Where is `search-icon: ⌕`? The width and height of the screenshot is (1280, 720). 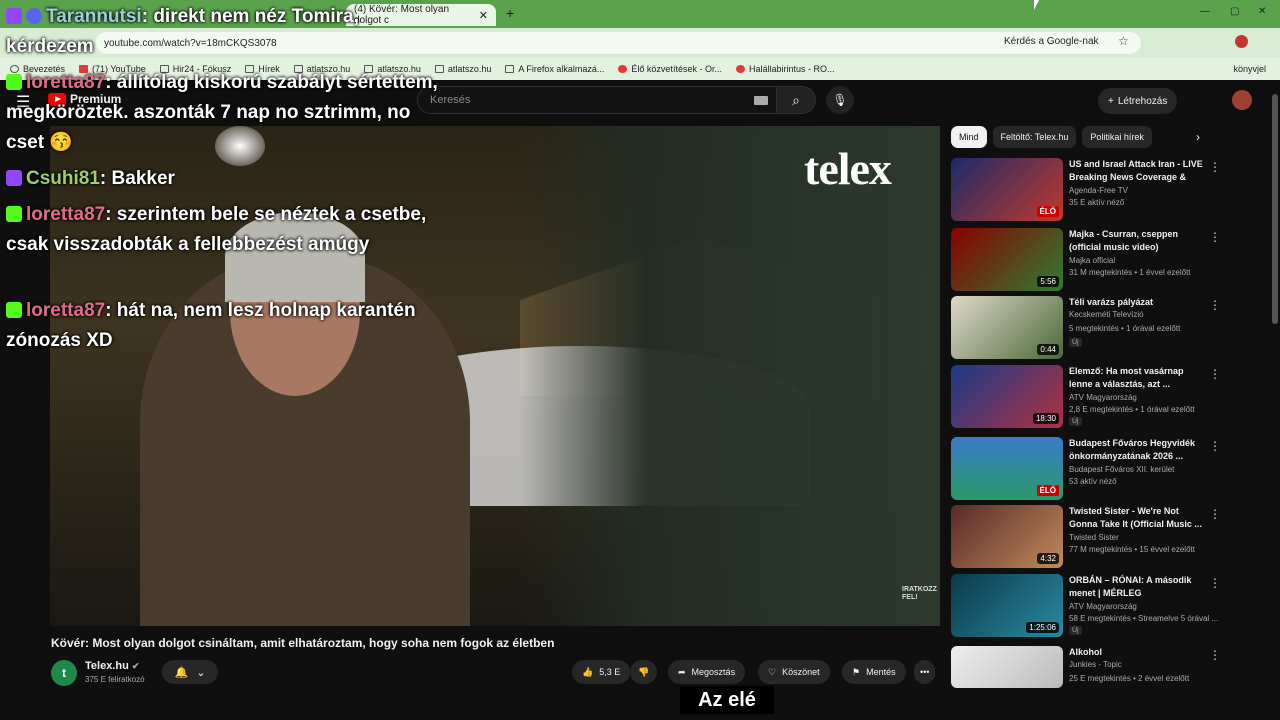
search-icon: ⌕ is located at coordinates (796, 99).